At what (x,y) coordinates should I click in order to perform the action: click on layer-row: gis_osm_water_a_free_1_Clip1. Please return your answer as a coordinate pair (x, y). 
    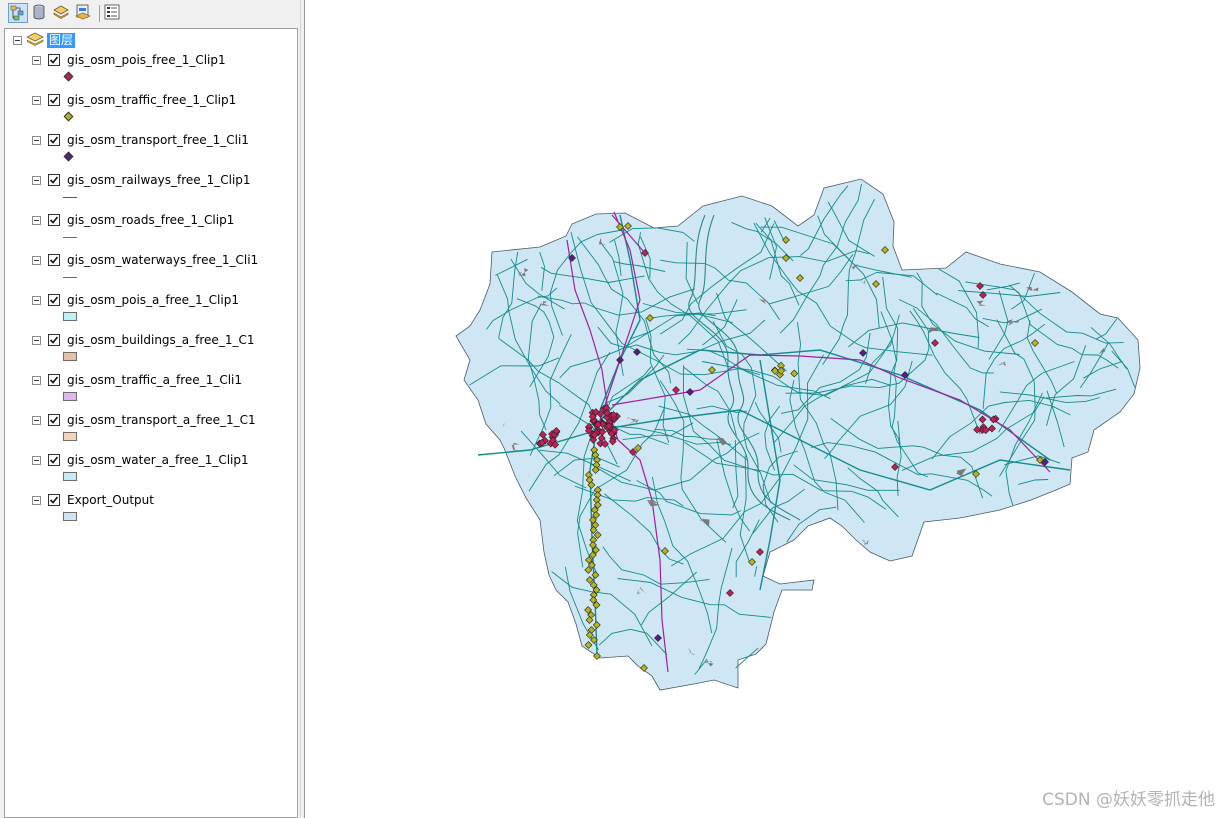
    Looking at the image, I should click on (150, 473).